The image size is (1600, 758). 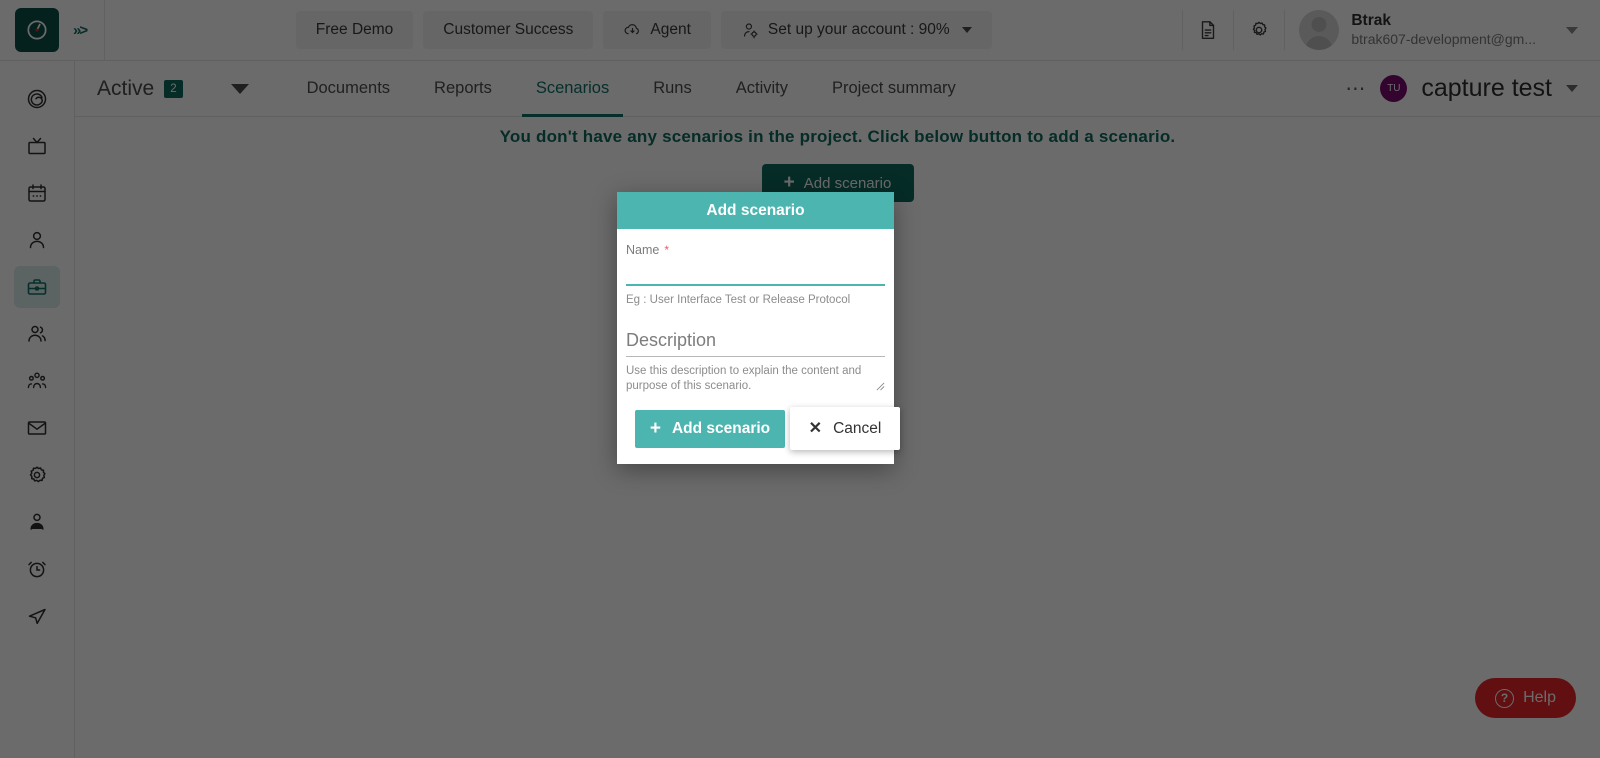 I want to click on plus-icon: +, so click(x=655, y=428).